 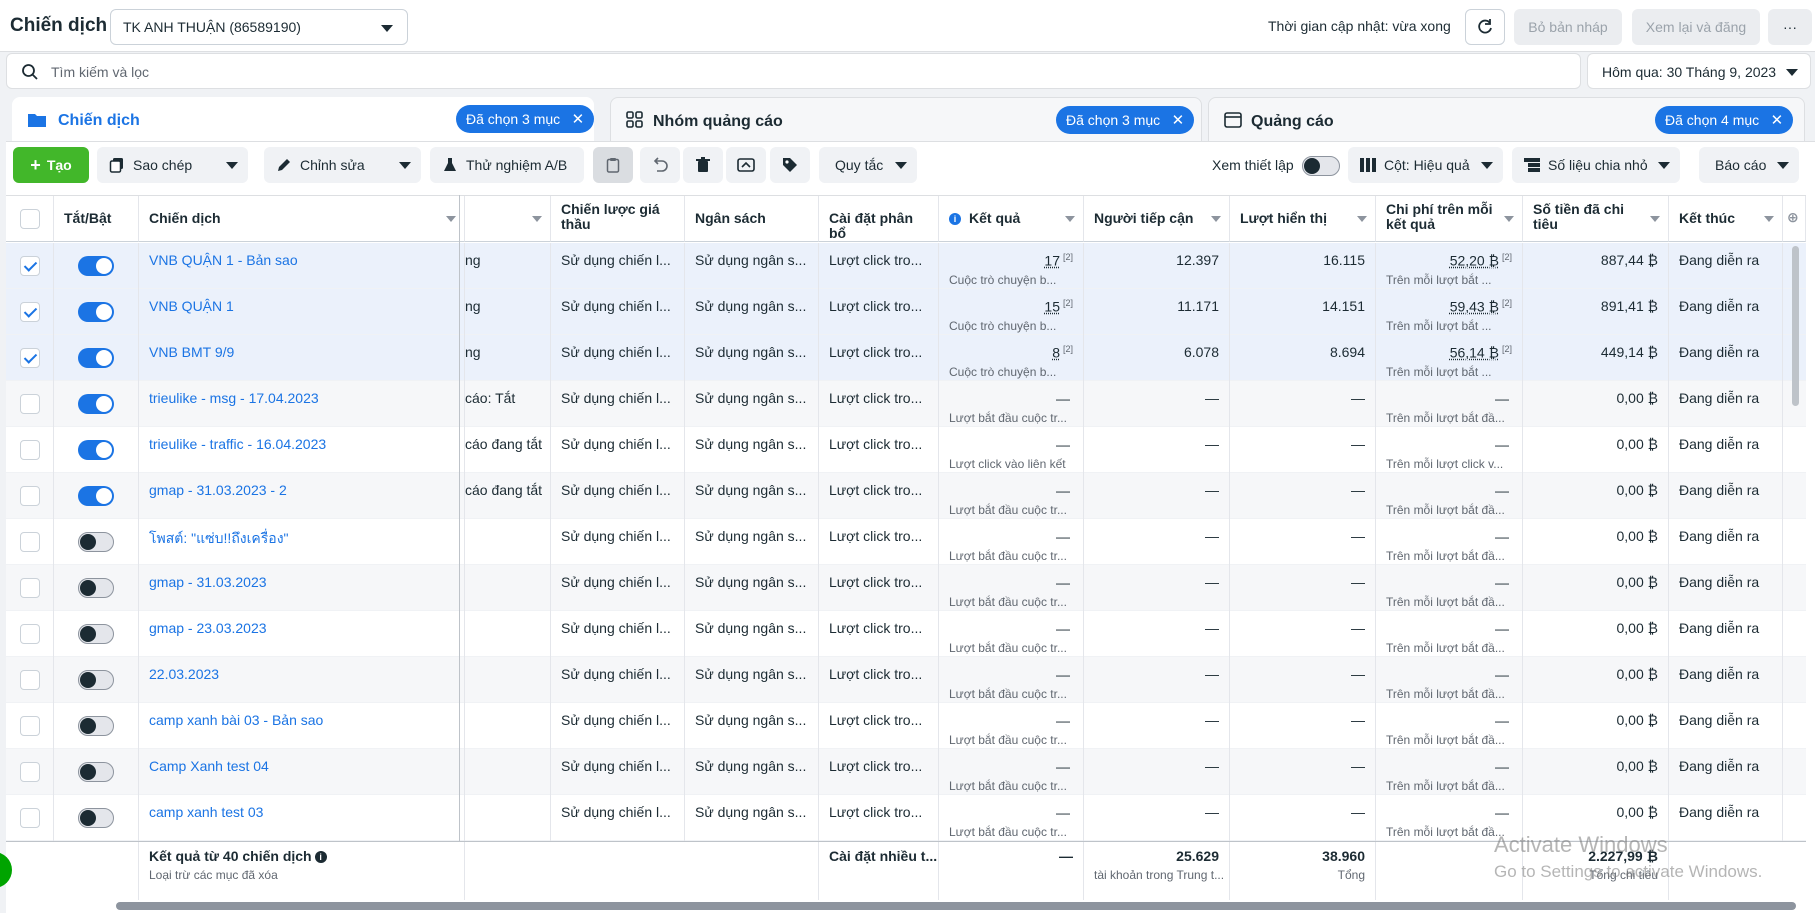 What do you see at coordinates (1157, 219) in the screenshot?
I see `col-reach: Người tiếp cận` at bounding box center [1157, 219].